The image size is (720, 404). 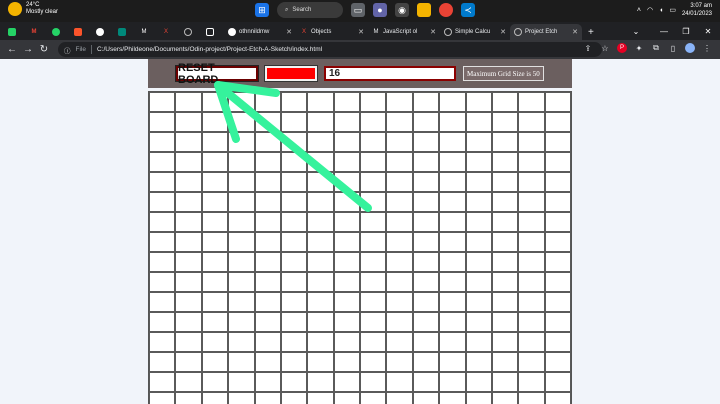 What do you see at coordinates (424, 10) in the screenshot?
I see `file-explorer-icon` at bounding box center [424, 10].